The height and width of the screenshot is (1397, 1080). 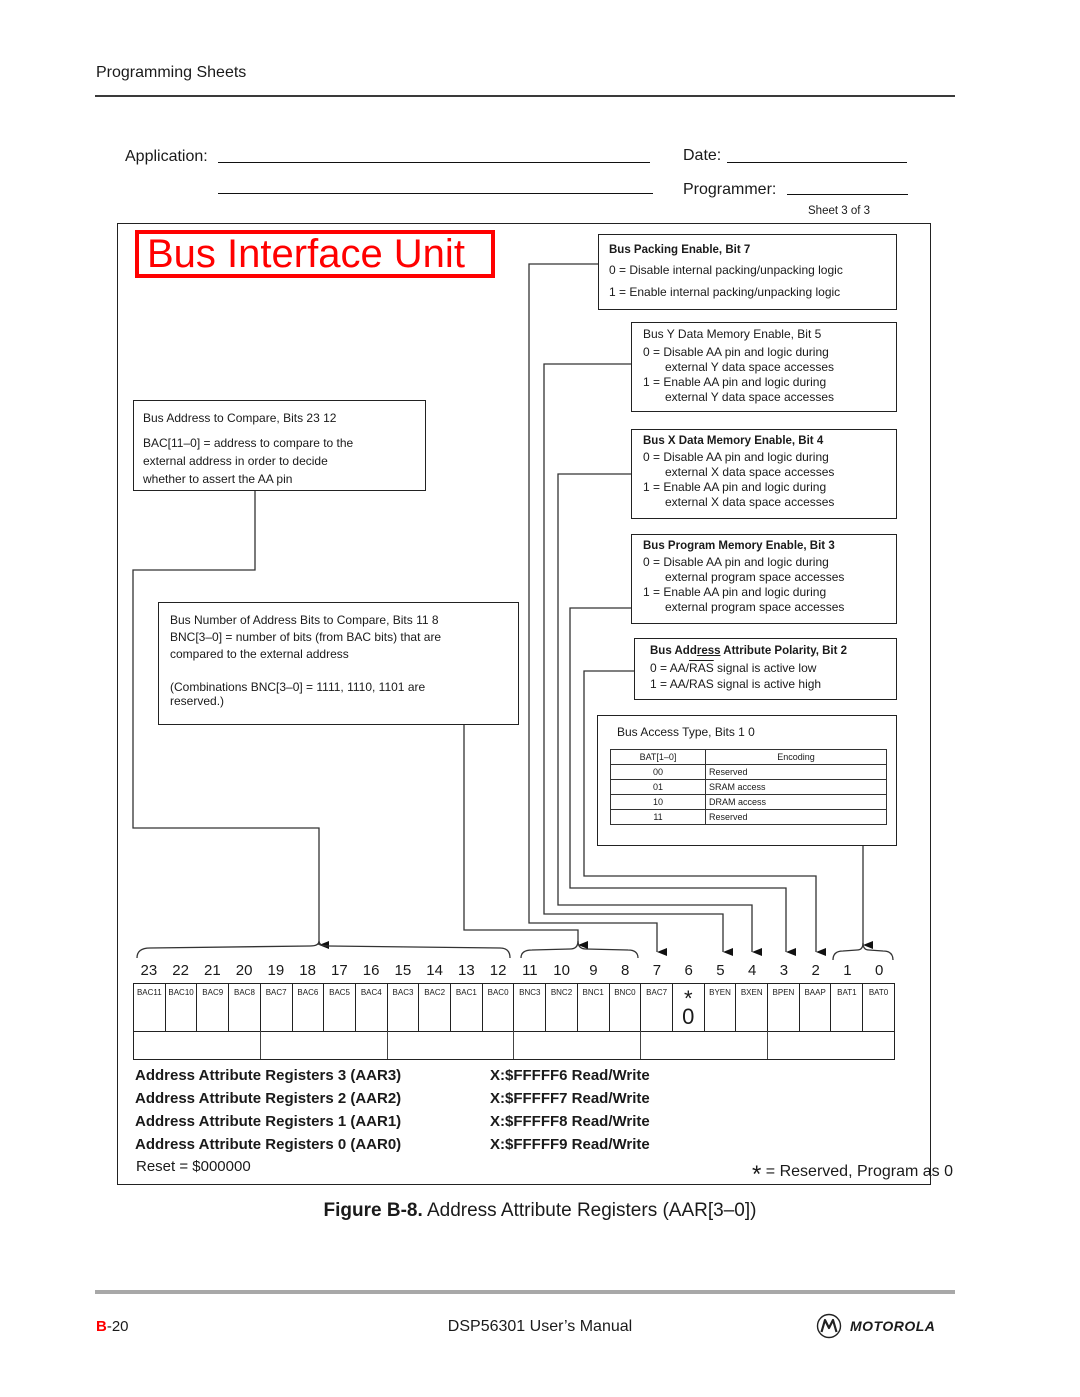 What do you see at coordinates (773, 684) in the screenshot?
I see `baap-line-1: 1 = AA/RAS signal is active high` at bounding box center [773, 684].